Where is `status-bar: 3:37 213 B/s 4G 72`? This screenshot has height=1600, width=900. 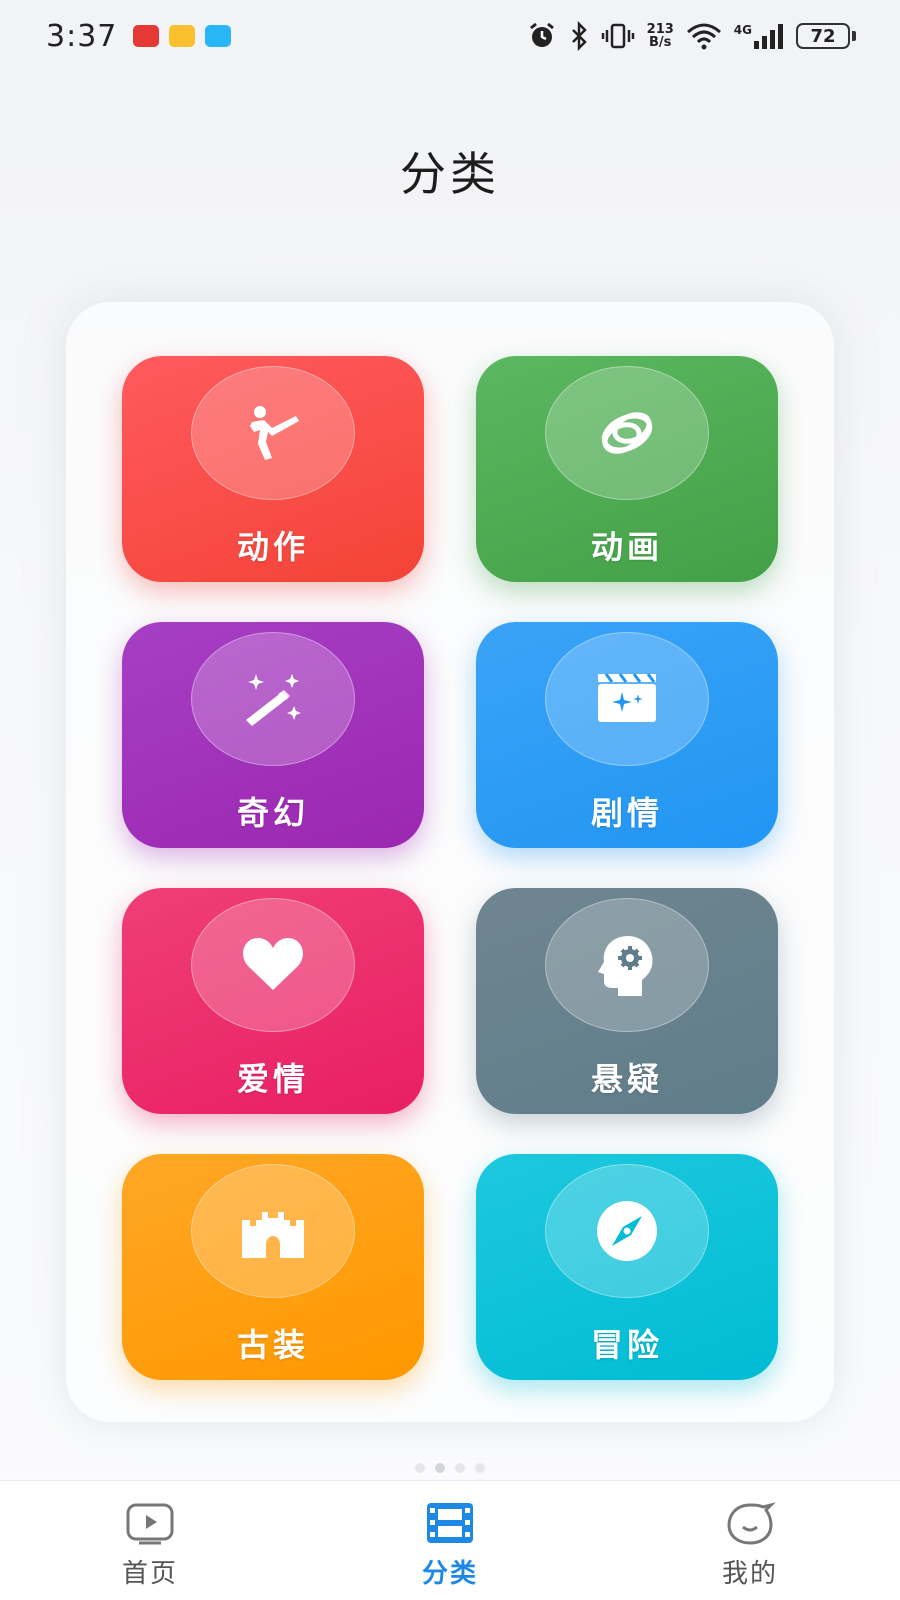
status-bar: 3:37 213 B/s 4G 72 is located at coordinates (450, 36).